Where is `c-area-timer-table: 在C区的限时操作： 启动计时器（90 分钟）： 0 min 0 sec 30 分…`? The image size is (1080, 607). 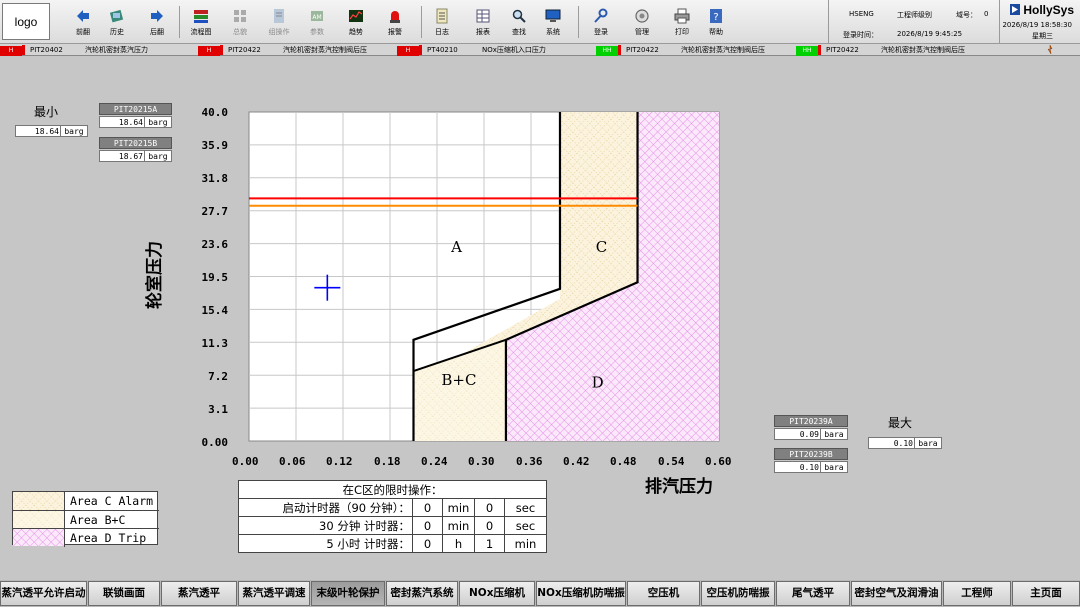 c-area-timer-table: 在C区的限时操作： 启动计时器（90 分钟）： 0 min 0 sec 30 分… is located at coordinates (392, 516).